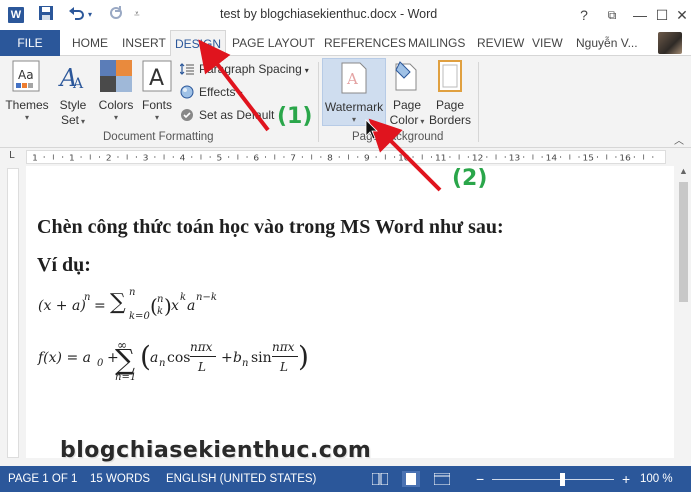  What do you see at coordinates (12, 156) in the screenshot?
I see `tab-selector-icon: L` at bounding box center [12, 156].